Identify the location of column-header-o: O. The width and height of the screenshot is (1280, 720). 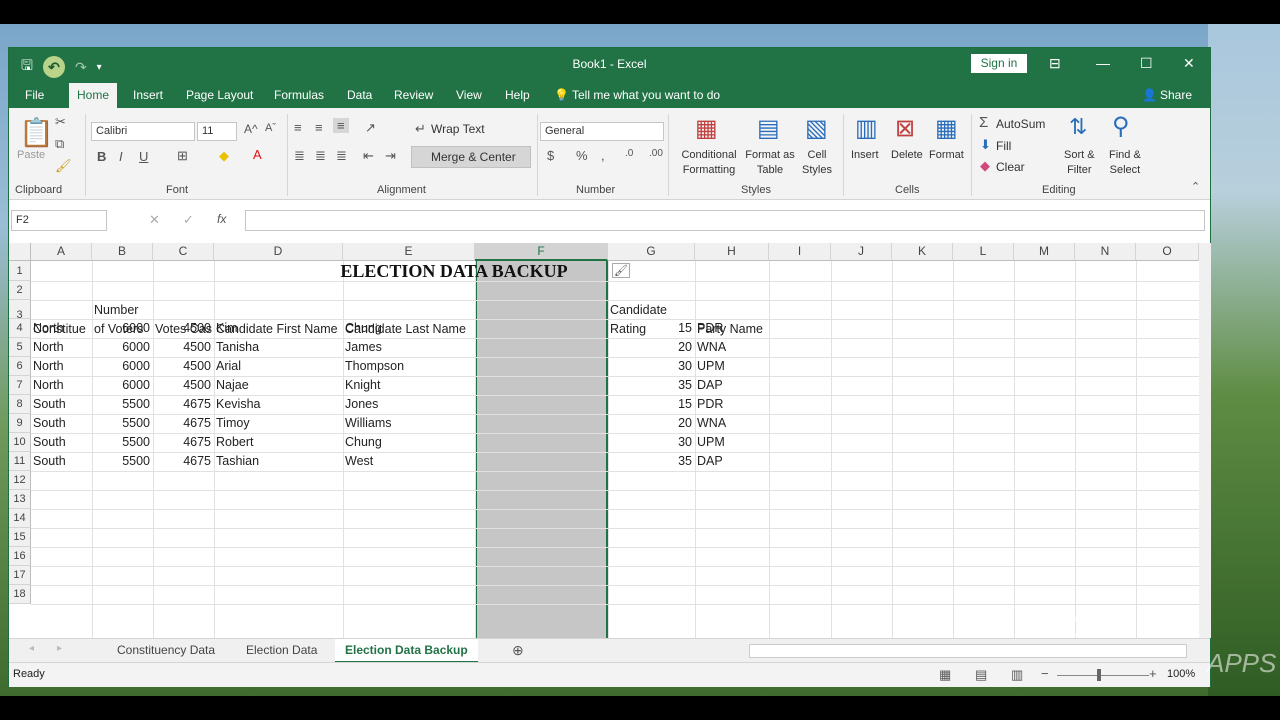
(1167, 252).